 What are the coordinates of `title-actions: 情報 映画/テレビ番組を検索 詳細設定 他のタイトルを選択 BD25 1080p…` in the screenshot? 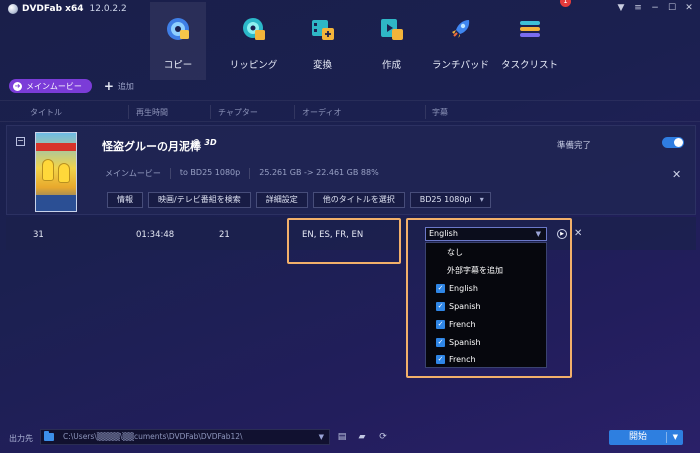 It's located at (299, 200).